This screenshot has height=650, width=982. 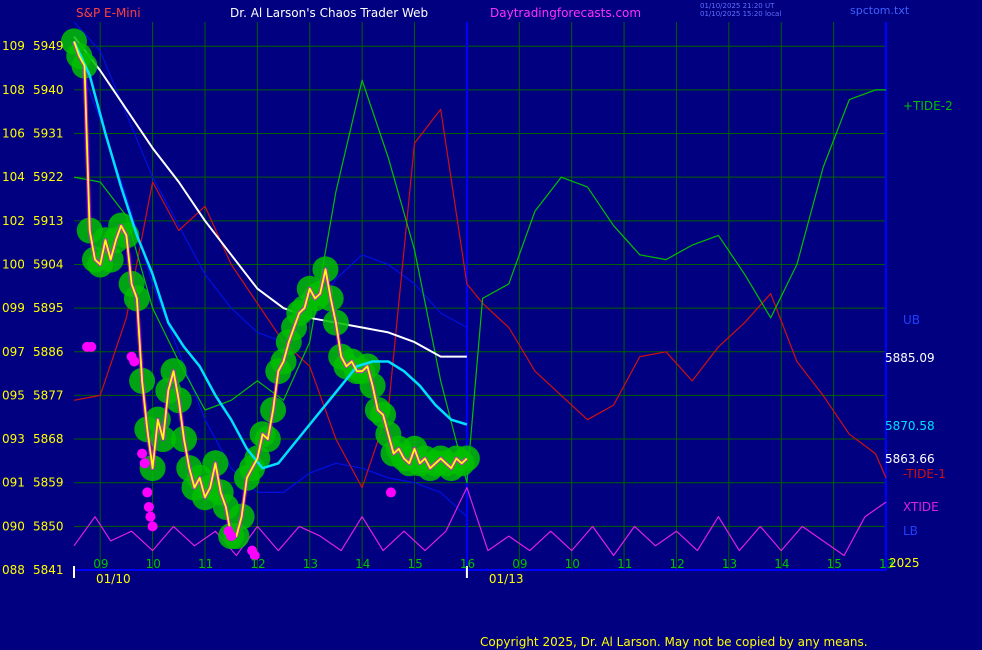 I want to click on y-left-label: 090, so click(x=13, y=526).